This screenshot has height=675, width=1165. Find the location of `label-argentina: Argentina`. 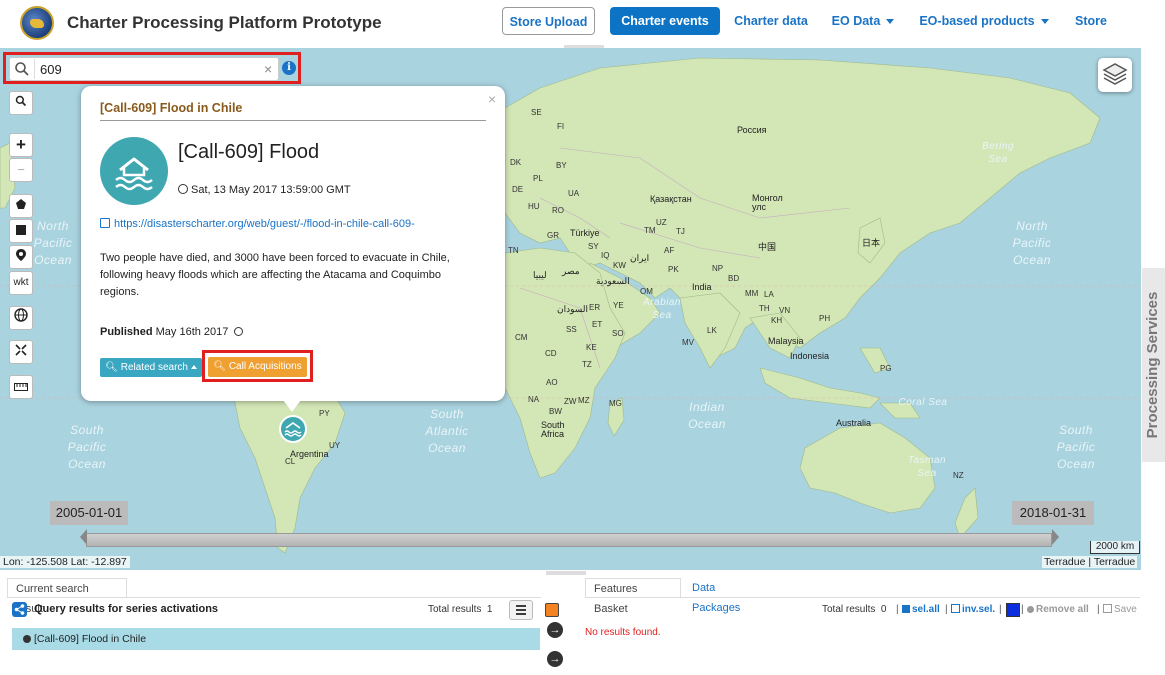

label-argentina: Argentina is located at coordinates (309, 454).